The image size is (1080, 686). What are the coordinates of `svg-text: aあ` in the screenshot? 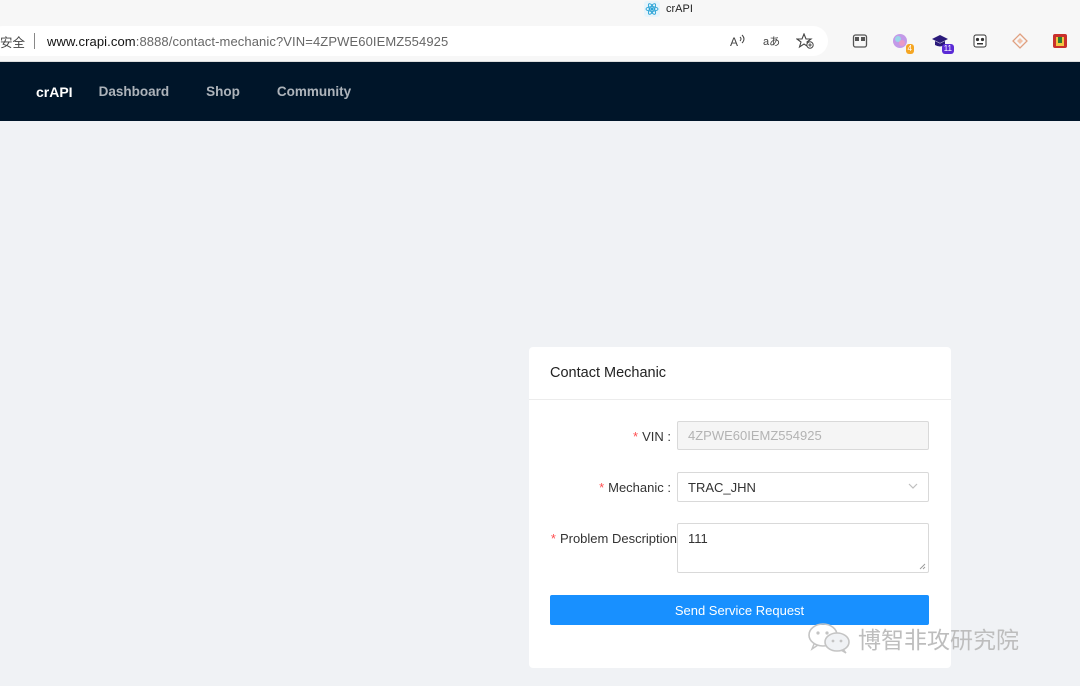 It's located at (771, 41).